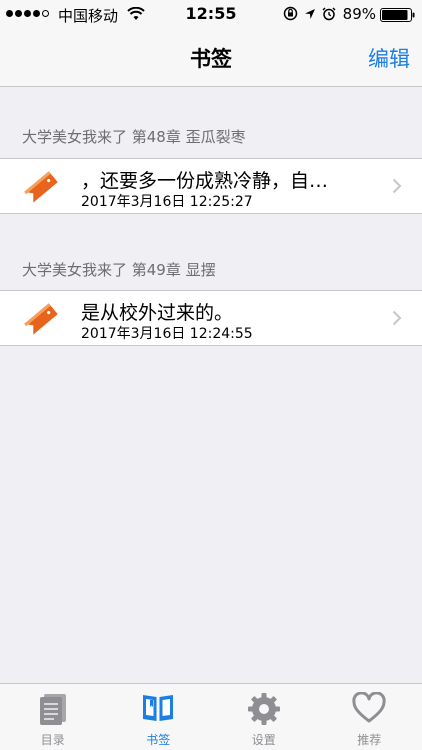  Describe the element at coordinates (167, 202) in the screenshot. I see `bookmark-date: 2017年3月16日 12:25:27` at that location.